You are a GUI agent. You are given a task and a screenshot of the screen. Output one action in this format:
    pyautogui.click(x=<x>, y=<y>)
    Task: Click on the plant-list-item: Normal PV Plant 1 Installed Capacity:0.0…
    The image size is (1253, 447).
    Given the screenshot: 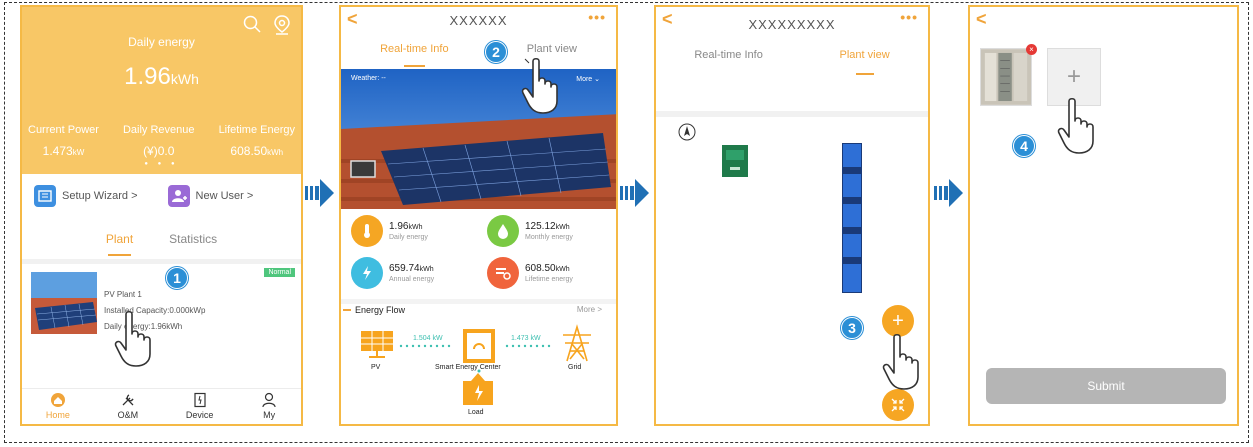 What is the action you would take?
    pyautogui.click(x=161, y=305)
    